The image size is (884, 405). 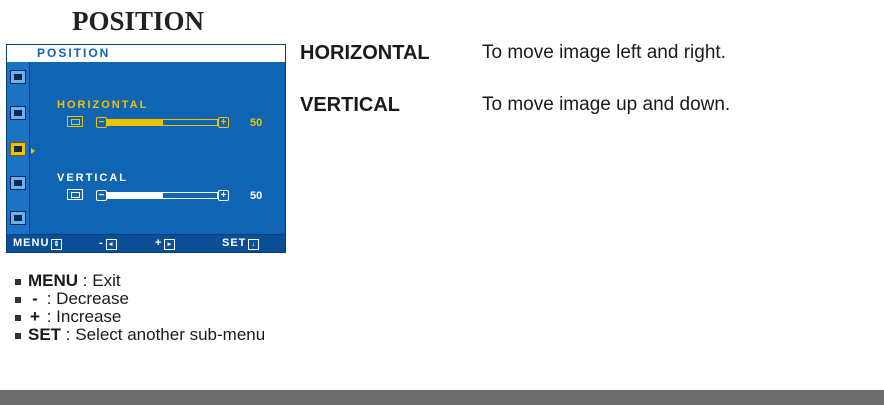 I want to click on footer-minus: - ◂, so click(x=108, y=243).